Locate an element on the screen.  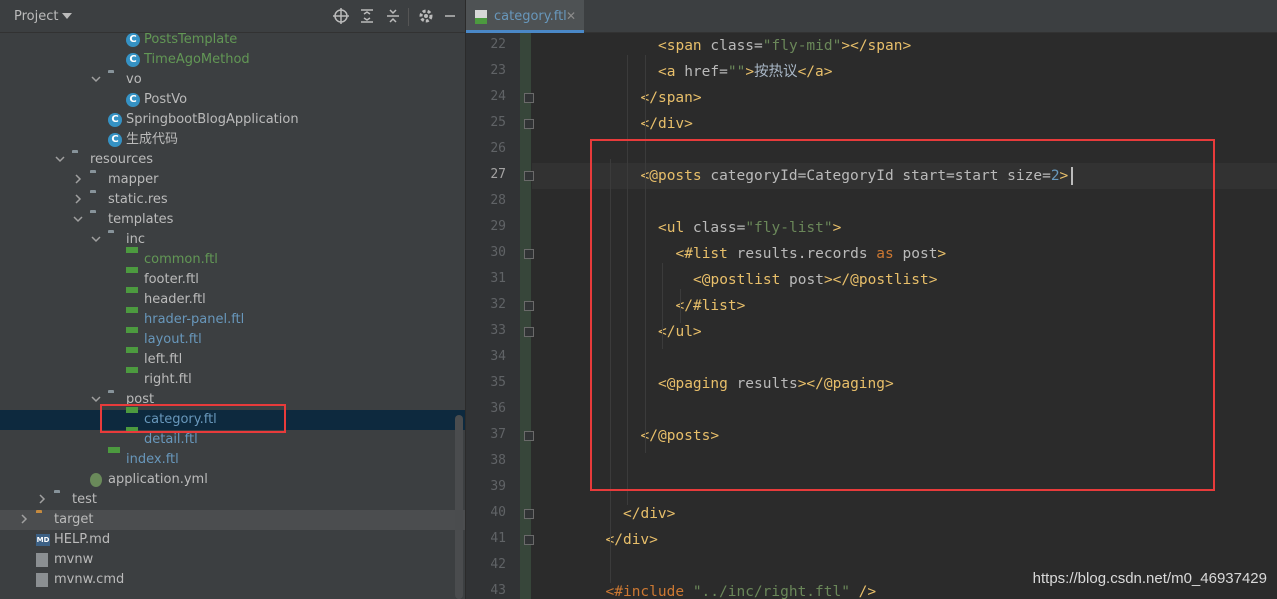
gear-icon is located at coordinates (426, 16).